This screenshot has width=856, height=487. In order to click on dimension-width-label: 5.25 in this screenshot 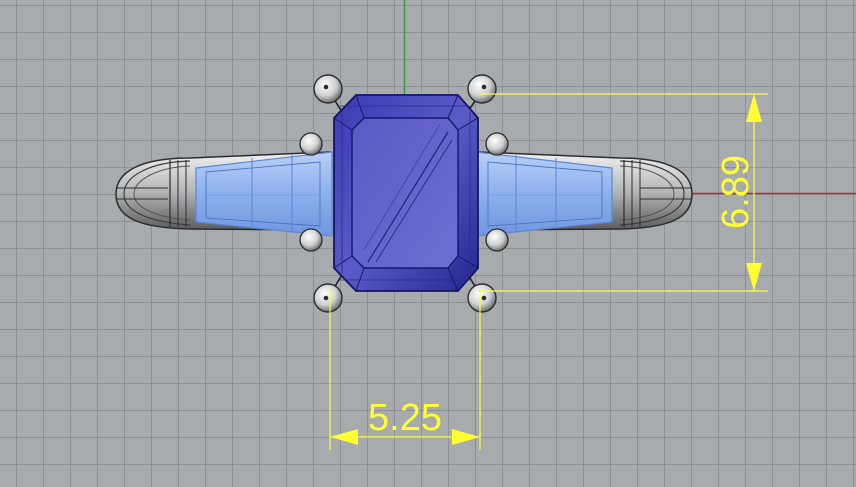, I will do `click(405, 418)`.